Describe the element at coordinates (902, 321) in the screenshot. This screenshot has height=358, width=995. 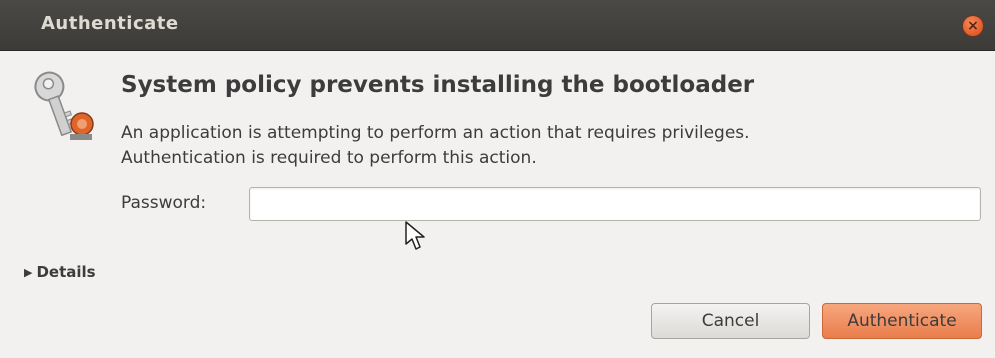
I see `authenticate-button: Authenticate` at that location.